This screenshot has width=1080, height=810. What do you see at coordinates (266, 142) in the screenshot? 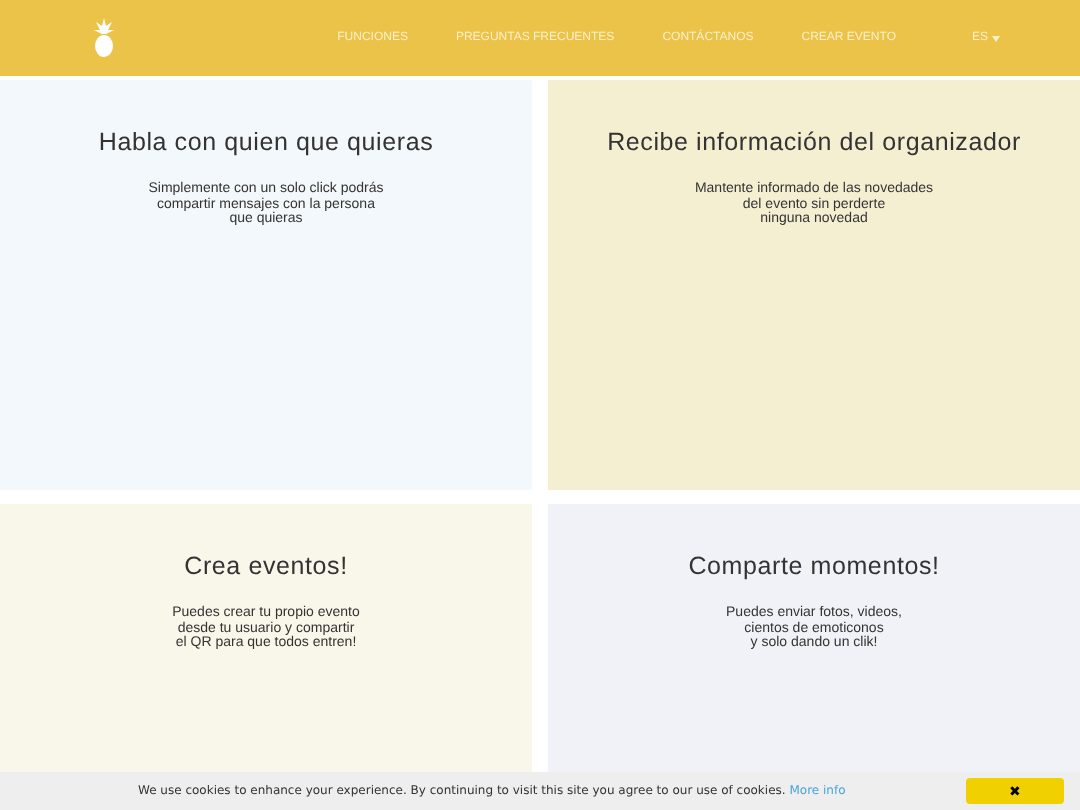
I see `feature-title: Habla con quien que quieras` at bounding box center [266, 142].